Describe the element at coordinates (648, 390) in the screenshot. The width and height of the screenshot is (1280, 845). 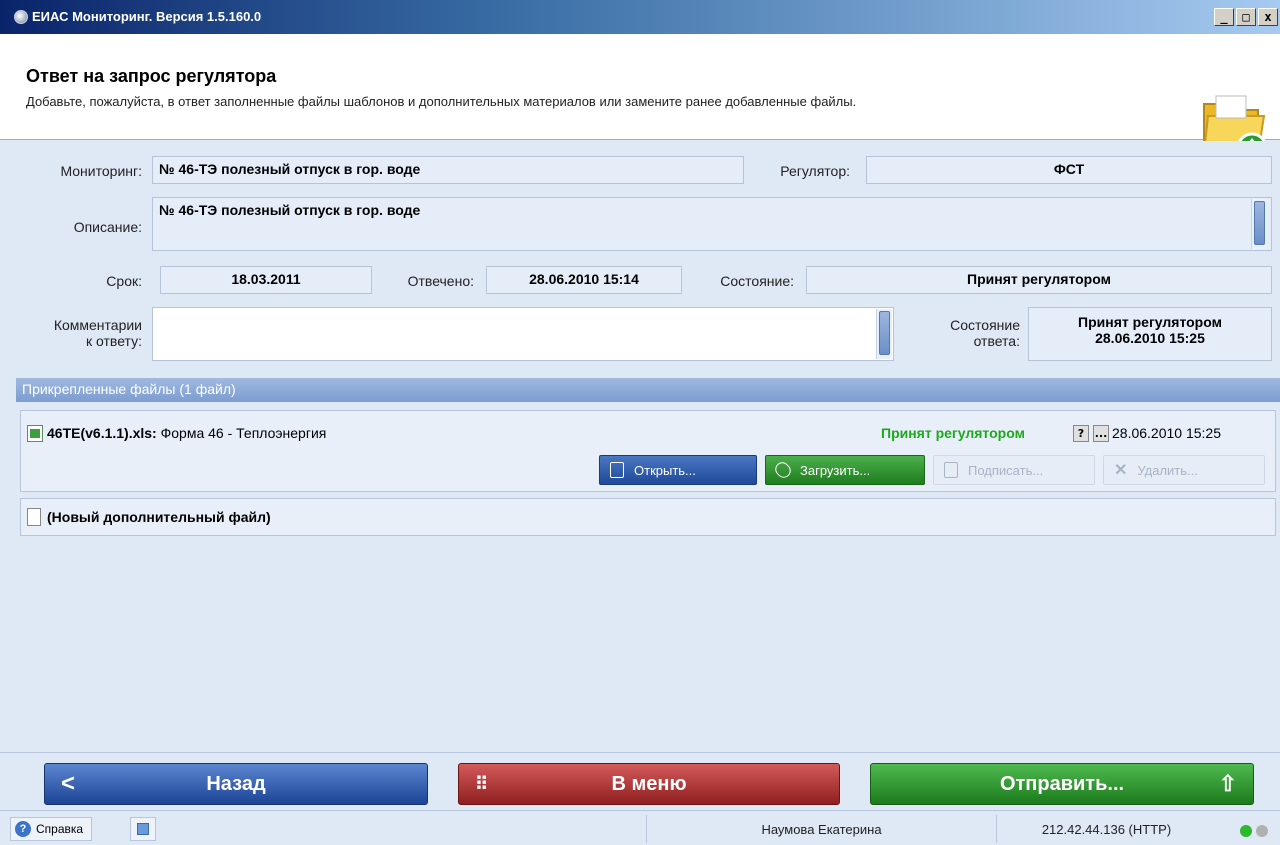
I see `attached-files-header: Прикрепленные файлы (1 файл)` at that location.